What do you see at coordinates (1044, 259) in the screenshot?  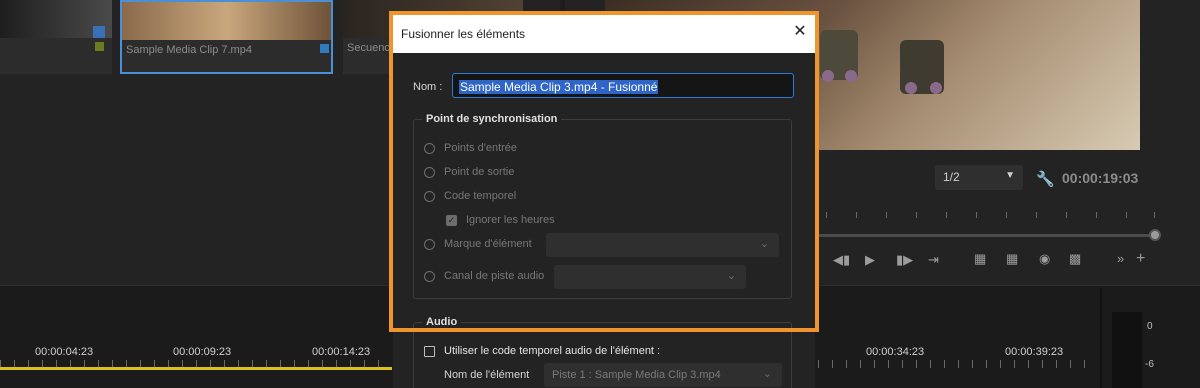 I see `camera-icon: ◉` at bounding box center [1044, 259].